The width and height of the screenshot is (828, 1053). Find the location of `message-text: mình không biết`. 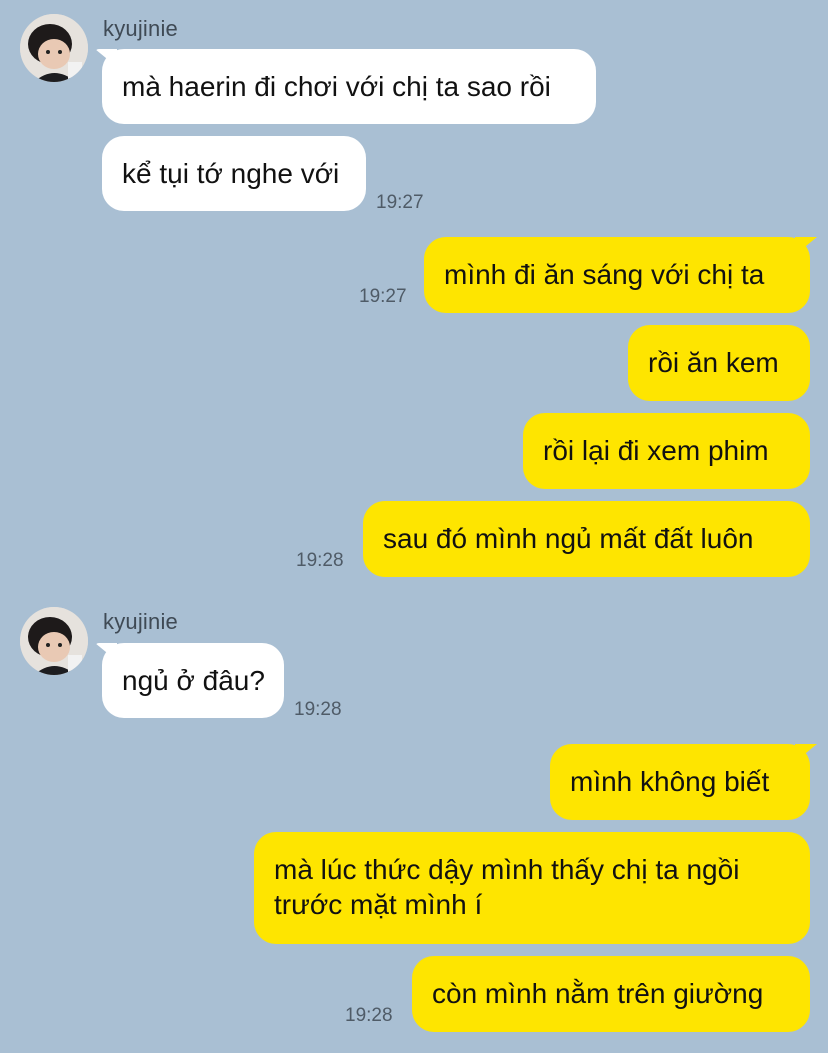

message-text: mình không biết is located at coordinates (670, 781).